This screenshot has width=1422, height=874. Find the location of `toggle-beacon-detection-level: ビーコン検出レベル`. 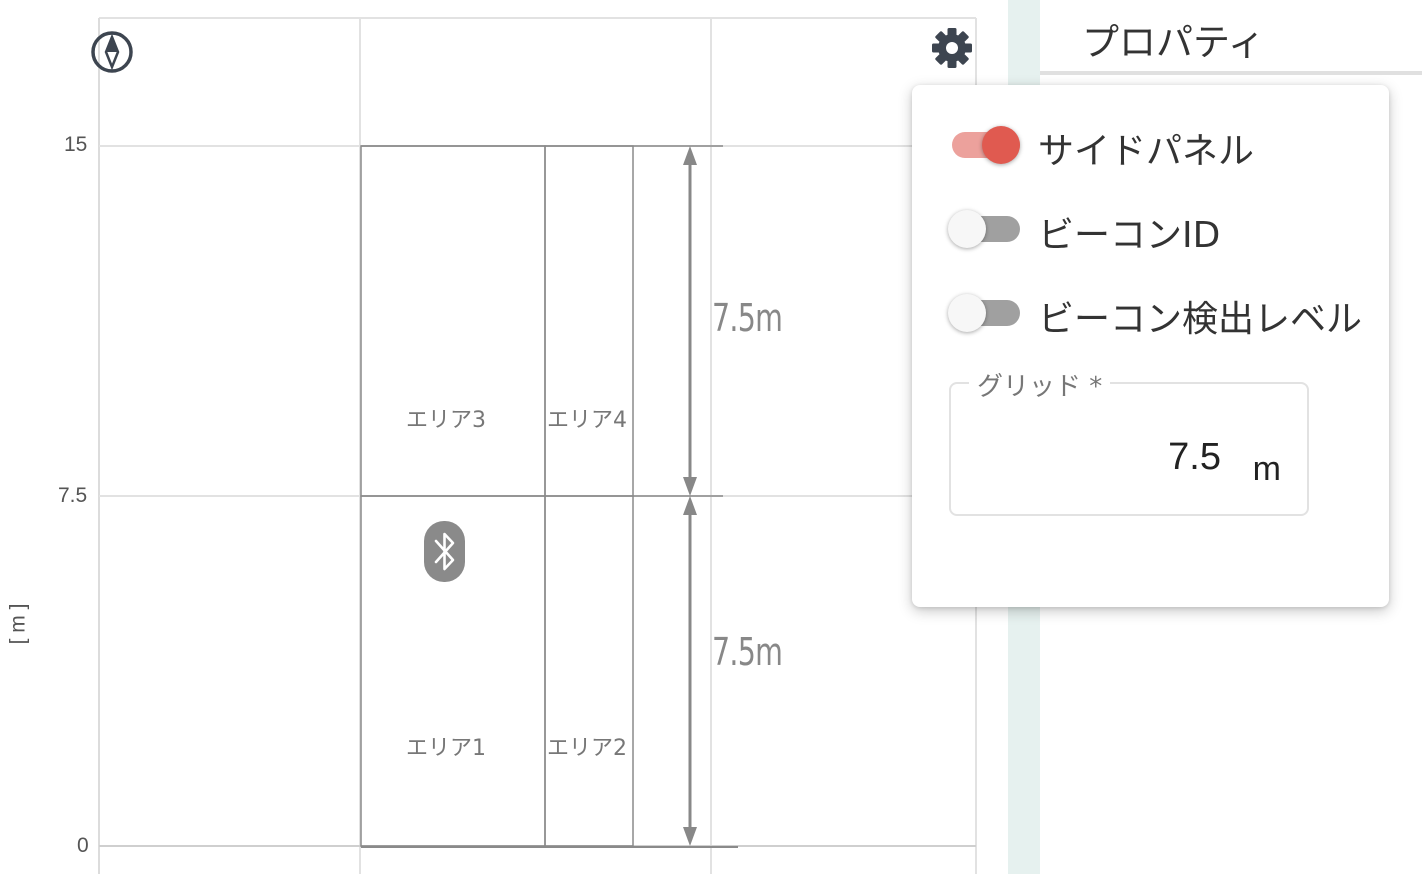

toggle-beacon-detection-level: ビーコン検出レベル is located at coordinates (1163, 312).